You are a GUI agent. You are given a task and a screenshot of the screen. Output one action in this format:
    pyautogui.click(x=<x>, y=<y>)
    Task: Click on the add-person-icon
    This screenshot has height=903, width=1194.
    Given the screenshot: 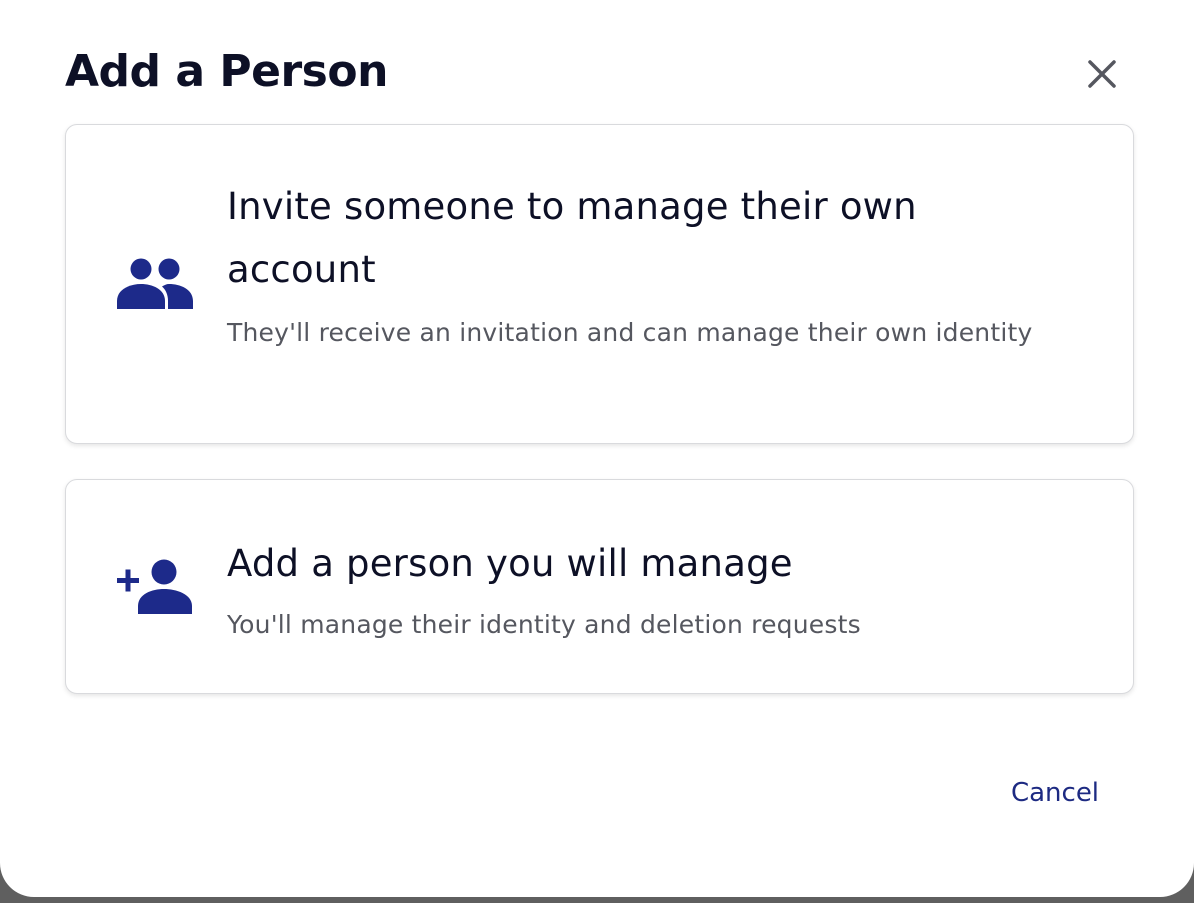 What is the action you would take?
    pyautogui.click(x=156, y=587)
    